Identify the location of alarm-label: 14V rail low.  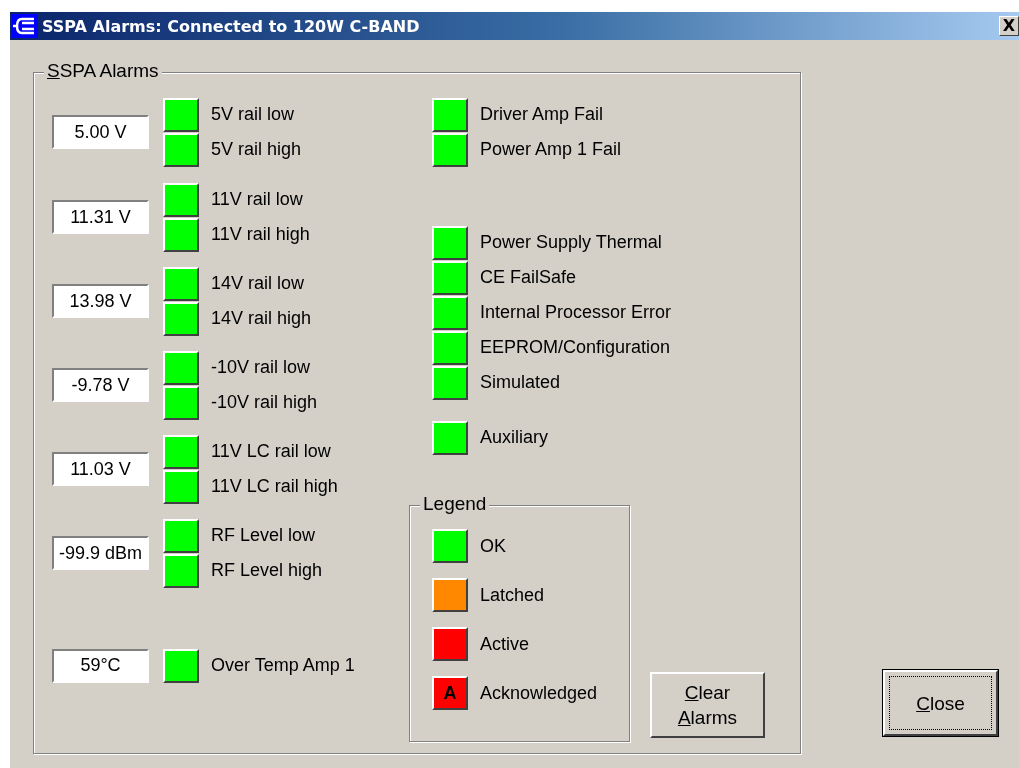
(258, 283).